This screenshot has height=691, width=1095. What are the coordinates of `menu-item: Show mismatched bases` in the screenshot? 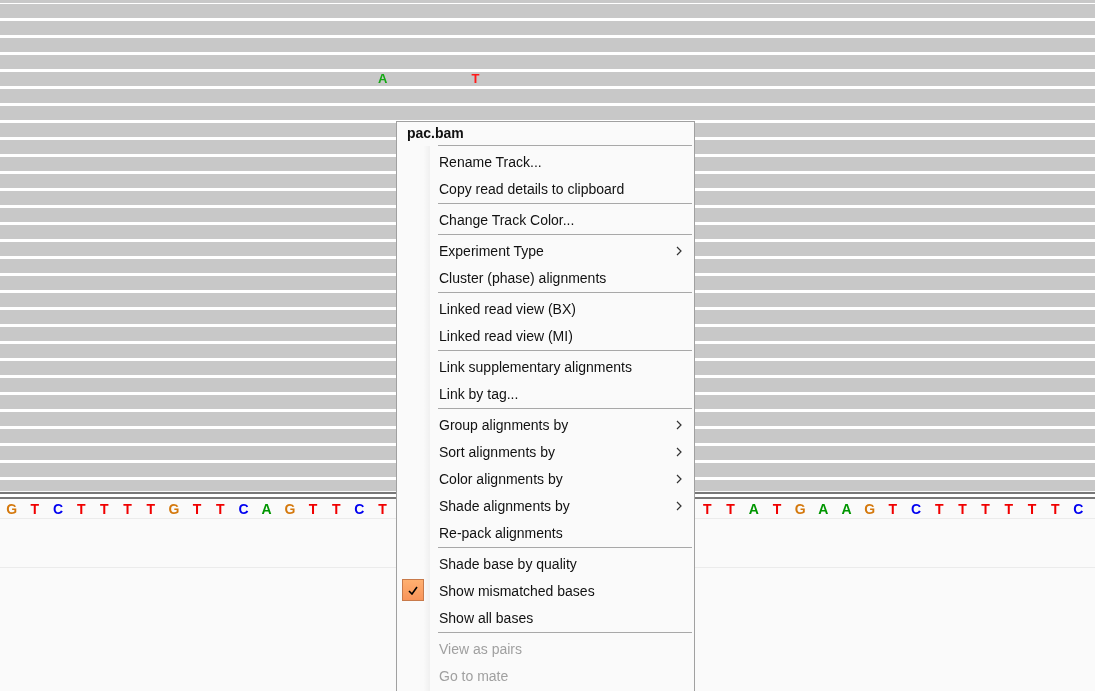 It's located at (545, 590).